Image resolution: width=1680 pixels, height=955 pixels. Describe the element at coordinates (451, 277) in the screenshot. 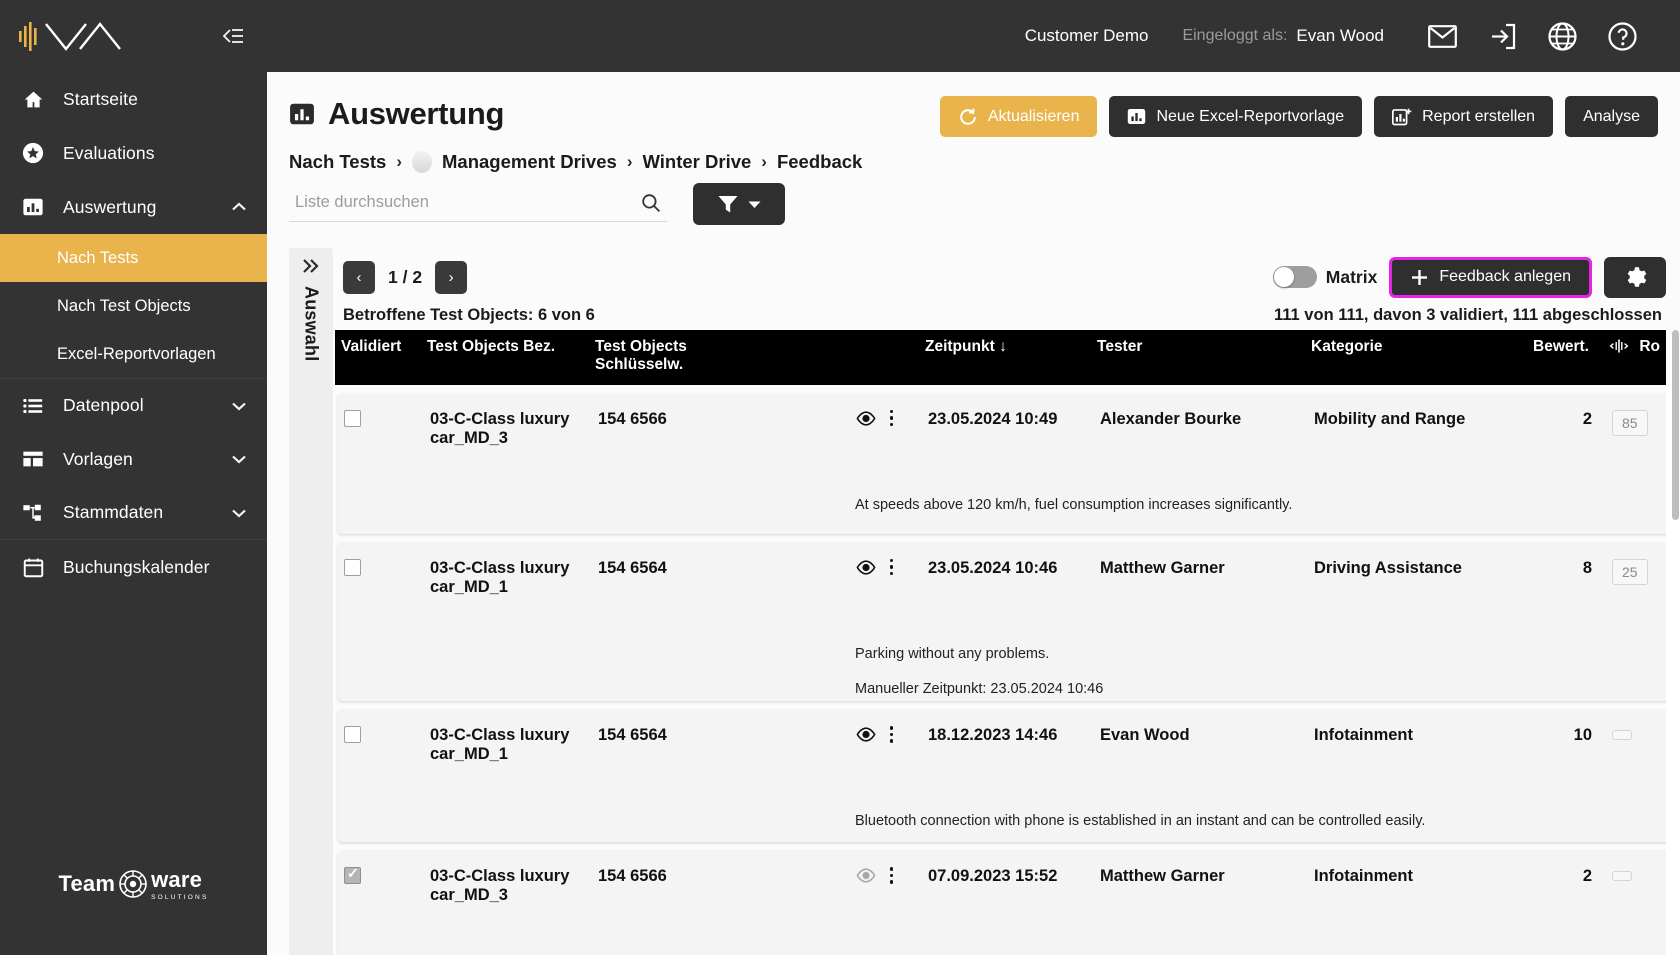

I see `next-page-button: ›` at that location.